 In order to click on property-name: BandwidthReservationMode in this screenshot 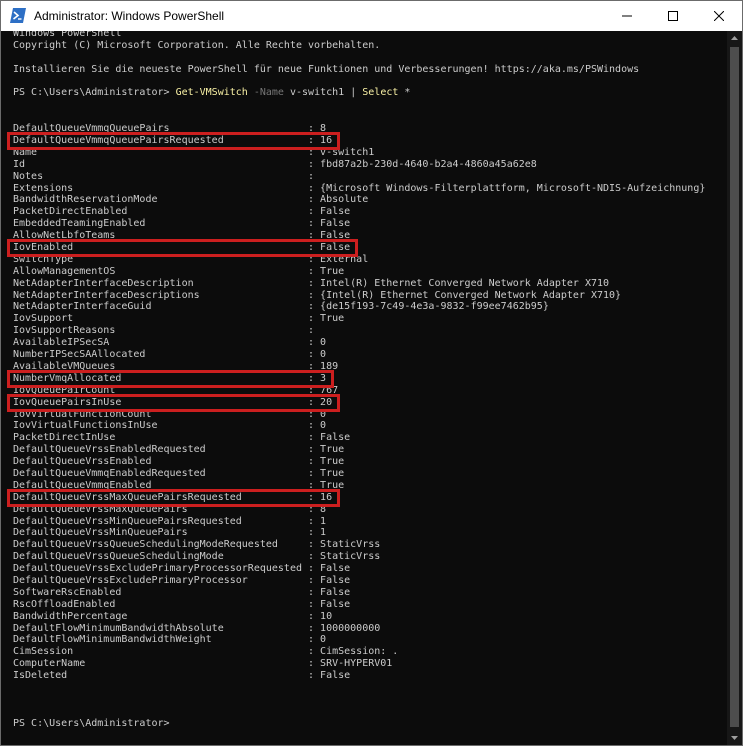, I will do `click(161, 200)`.